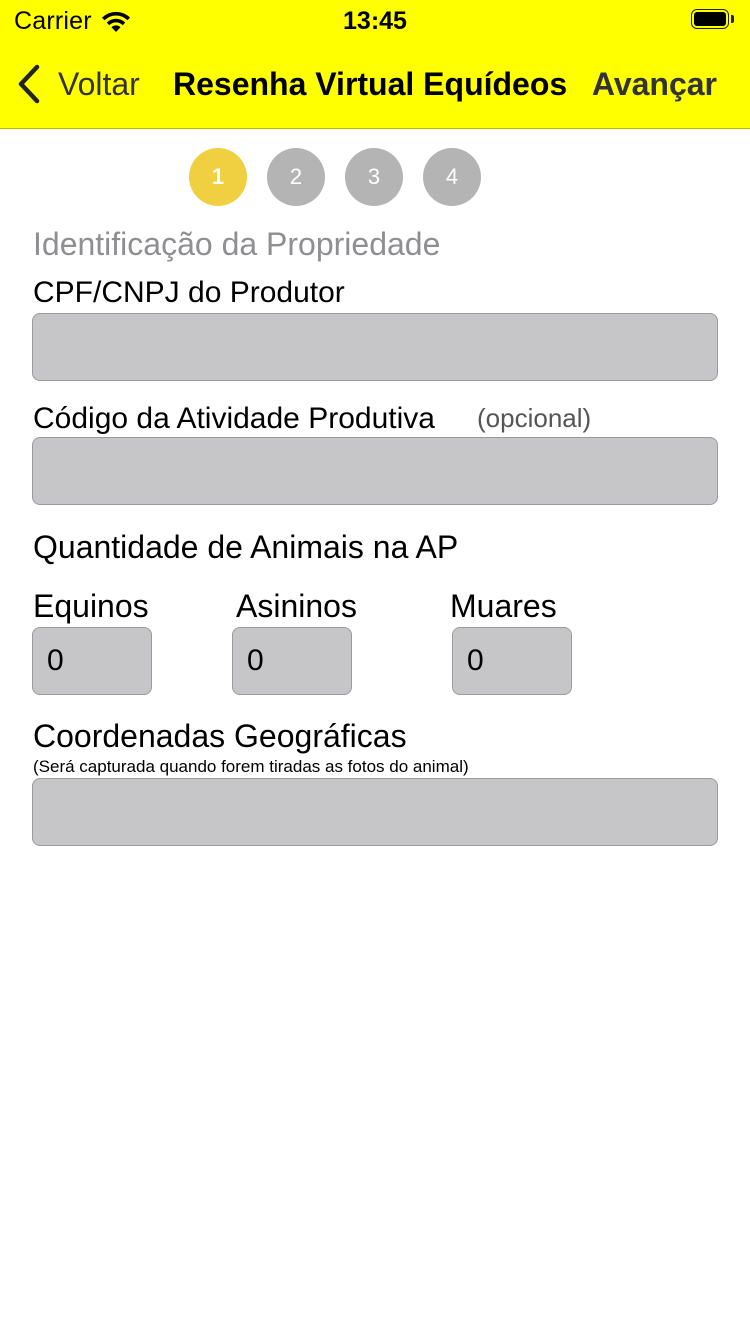 The height and width of the screenshot is (1334, 750). I want to click on equinos-label: Equinos, so click(91, 606).